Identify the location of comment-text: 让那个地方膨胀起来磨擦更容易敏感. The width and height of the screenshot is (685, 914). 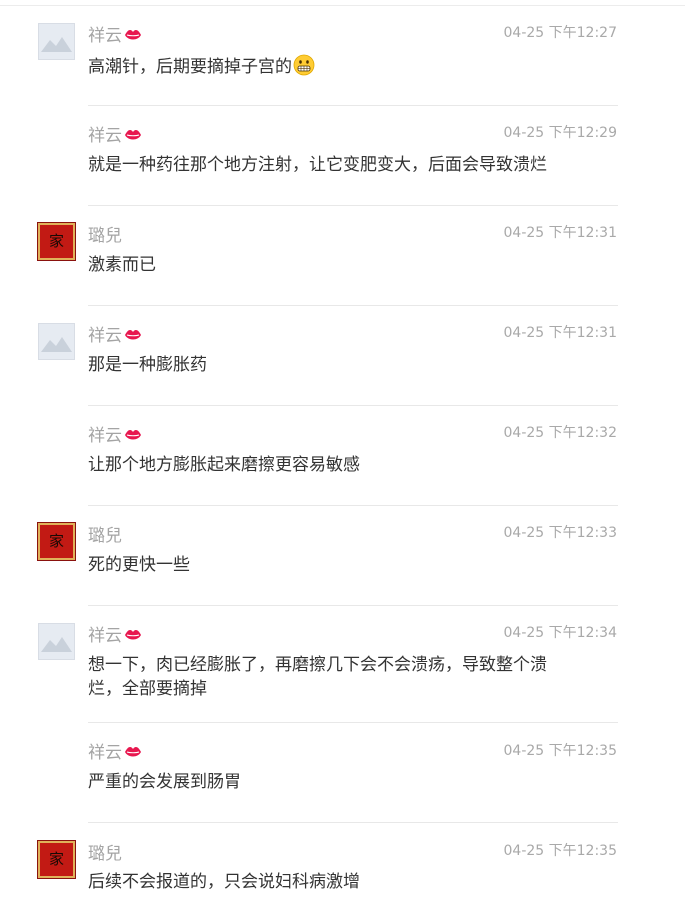
(224, 465).